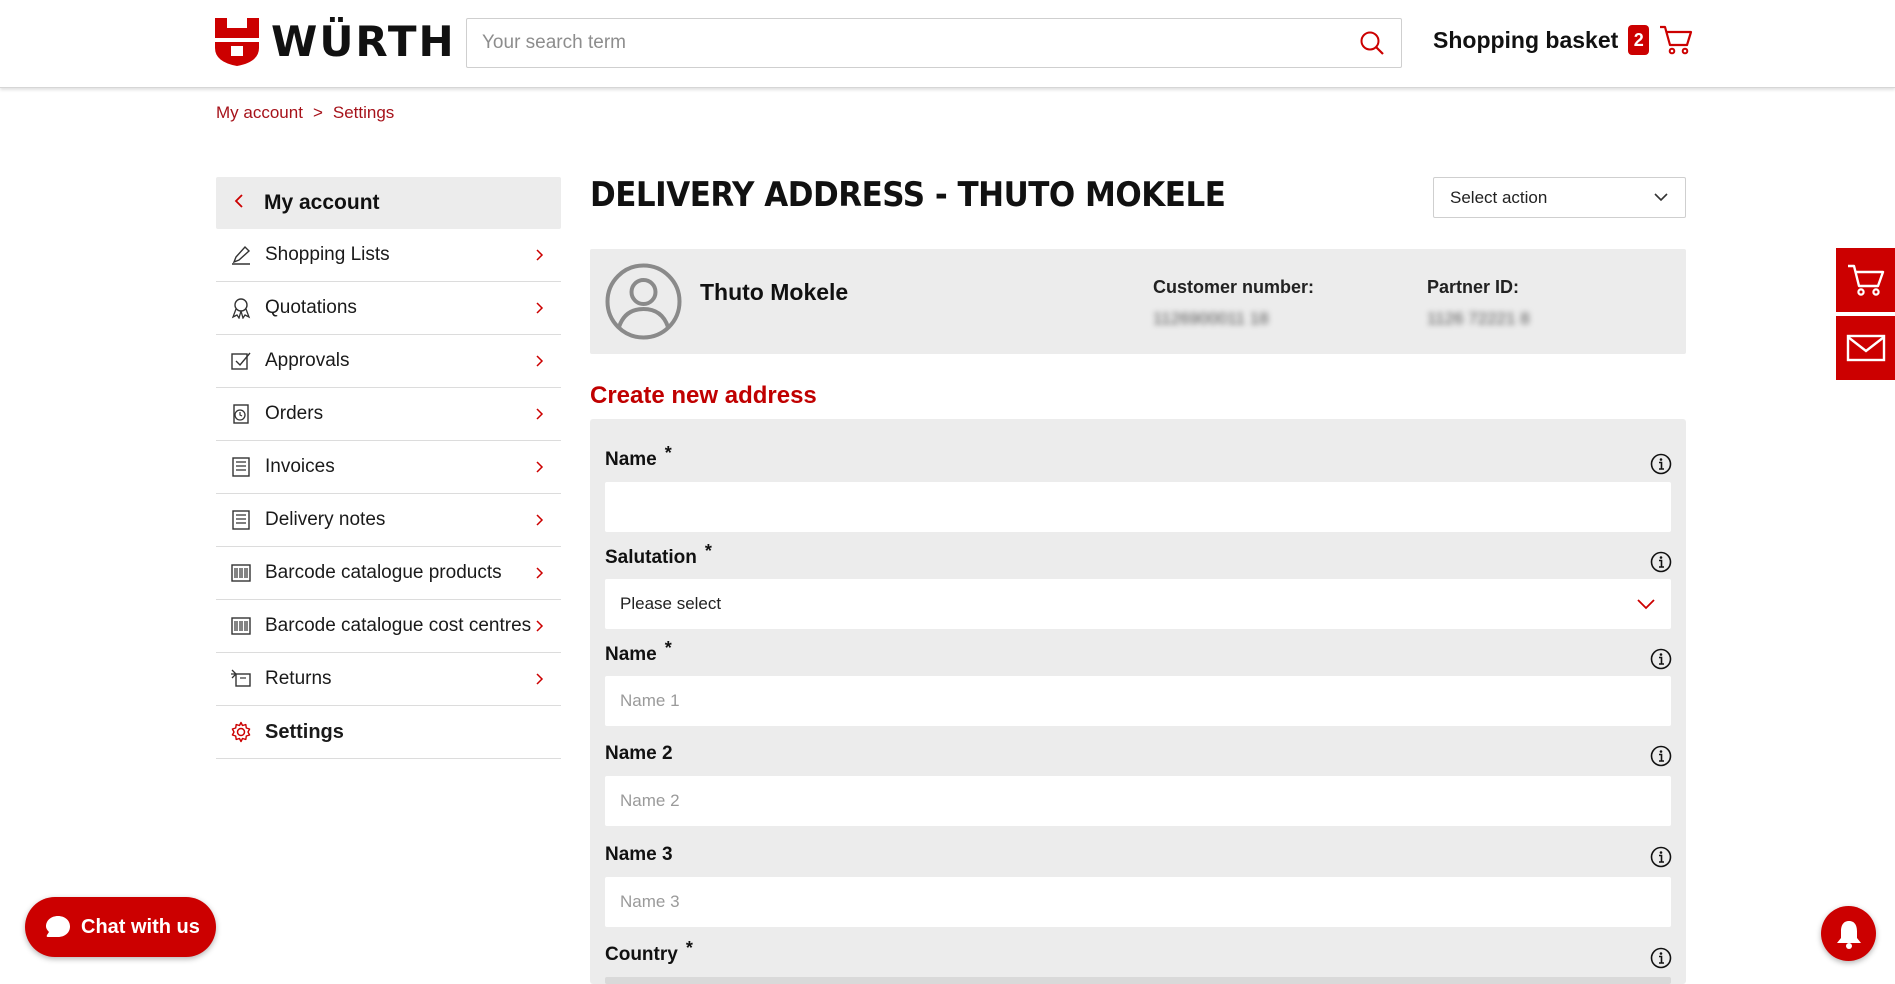 The width and height of the screenshot is (1895, 984). Describe the element at coordinates (388, 308) in the screenshot. I see `sidebar-item-quotations: Quotations` at that location.